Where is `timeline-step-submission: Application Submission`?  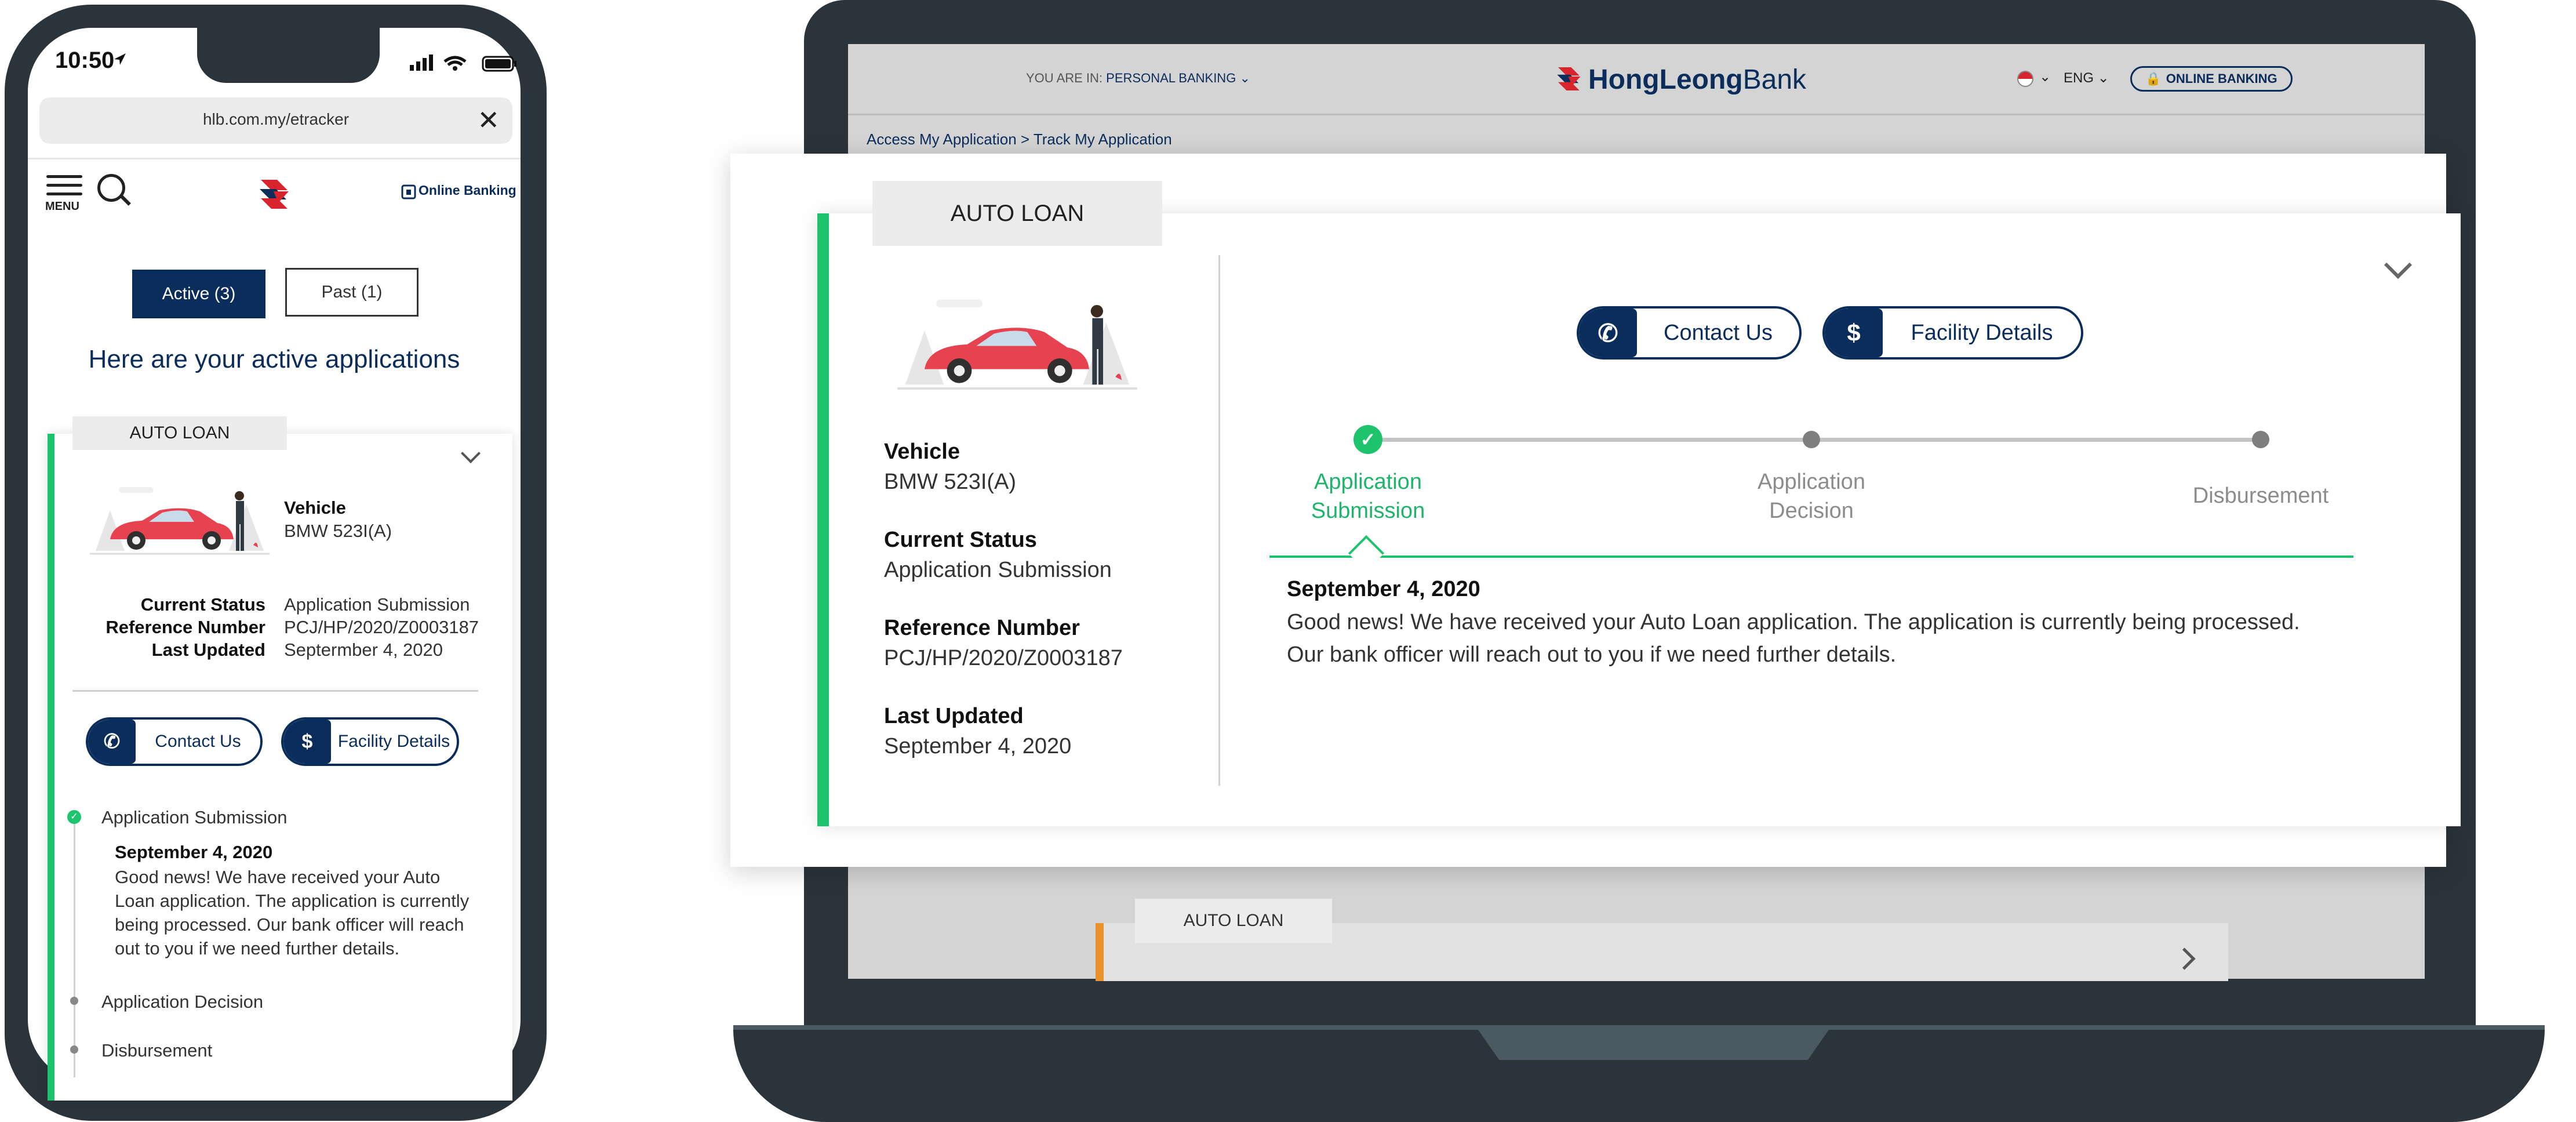
timeline-step-submission: Application Submission is located at coordinates (194, 817).